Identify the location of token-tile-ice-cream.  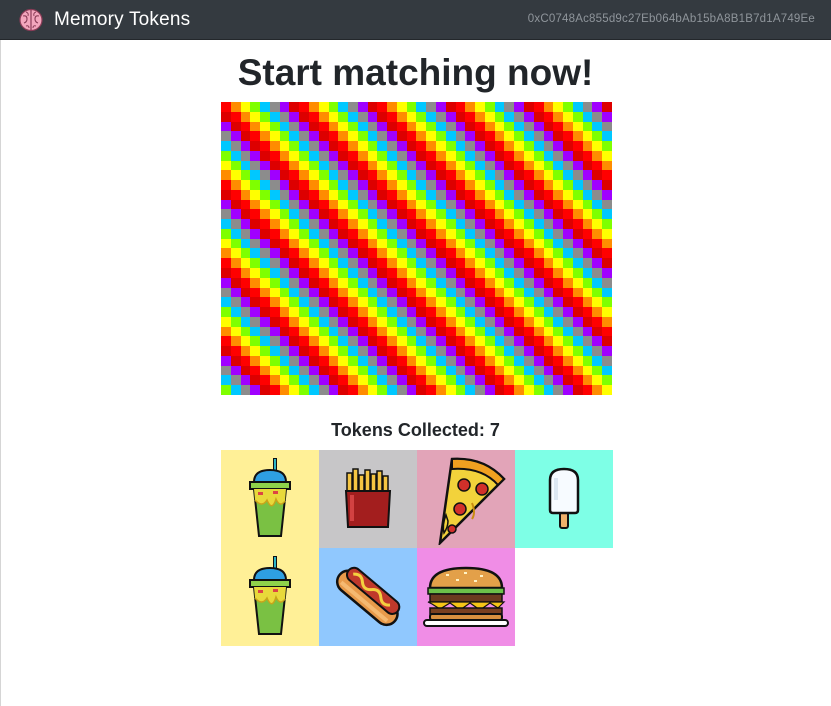
(564, 499).